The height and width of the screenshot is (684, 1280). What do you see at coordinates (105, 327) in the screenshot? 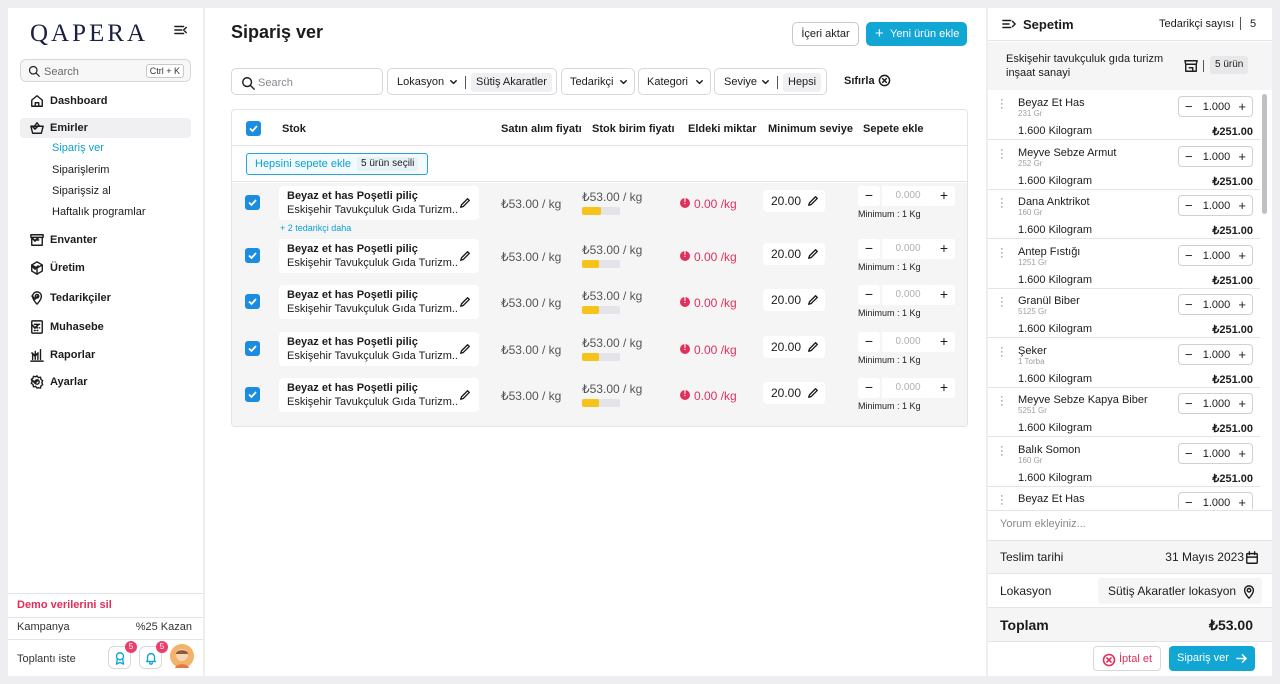
I see `nav-muhasebe: Muhasebe` at bounding box center [105, 327].